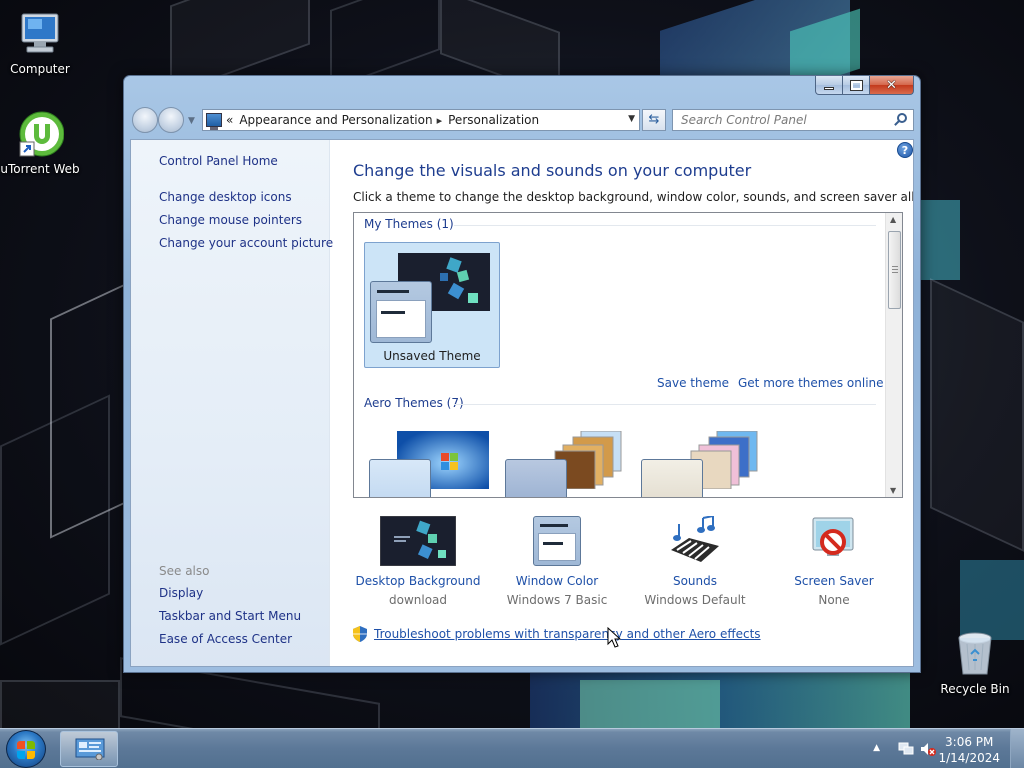 The image size is (1024, 768). What do you see at coordinates (695, 581) in the screenshot?
I see `setting-label: Sounds` at bounding box center [695, 581].